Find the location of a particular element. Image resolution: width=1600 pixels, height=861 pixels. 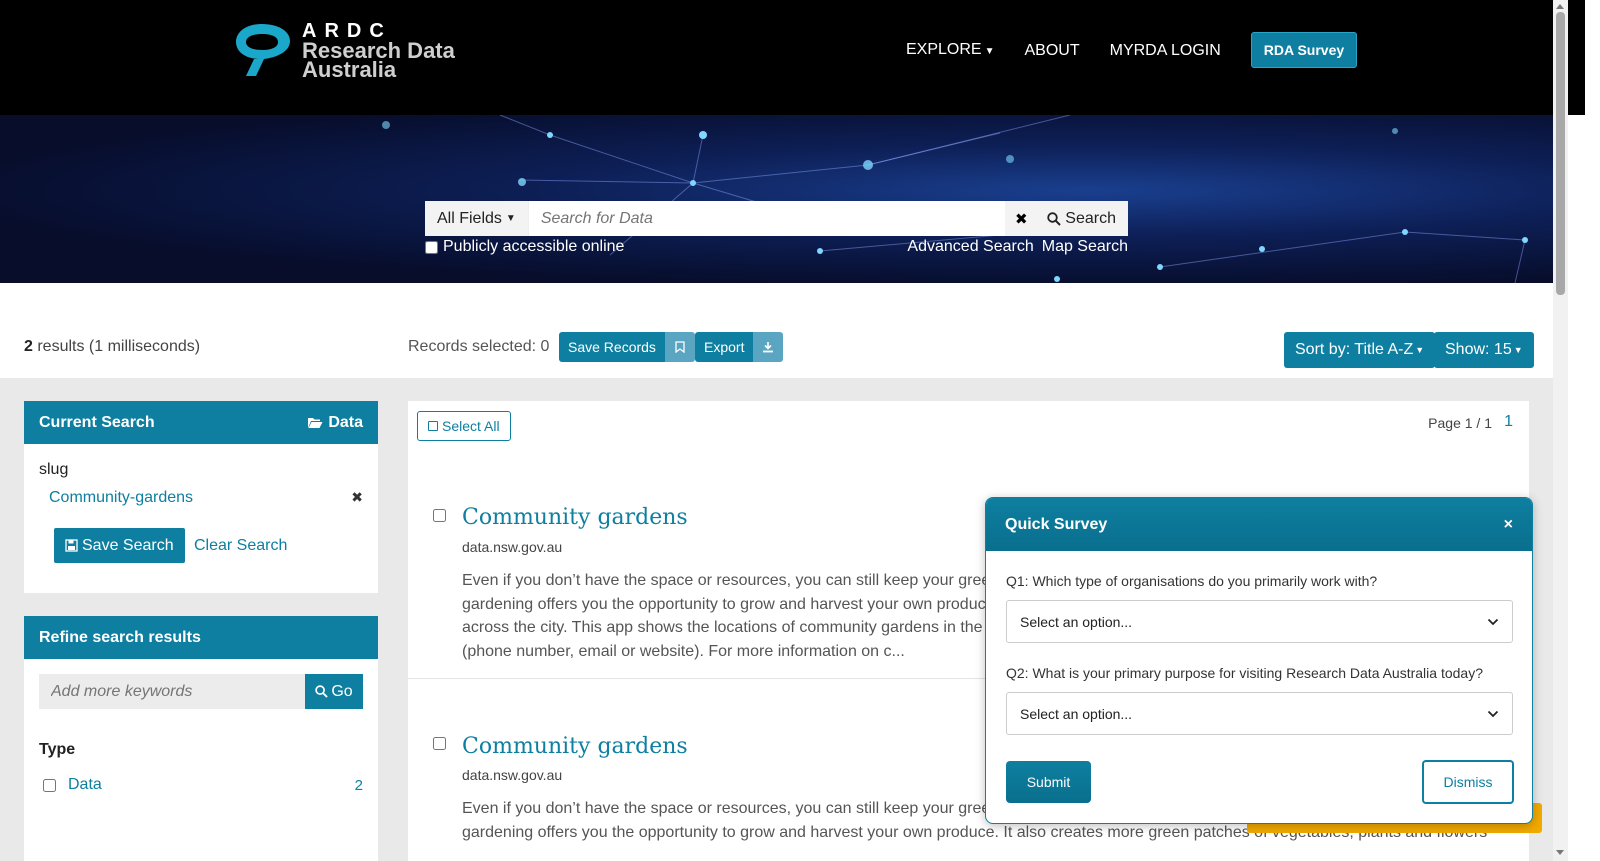

logo-text: ARDC Research Data Australia is located at coordinates (378, 51).